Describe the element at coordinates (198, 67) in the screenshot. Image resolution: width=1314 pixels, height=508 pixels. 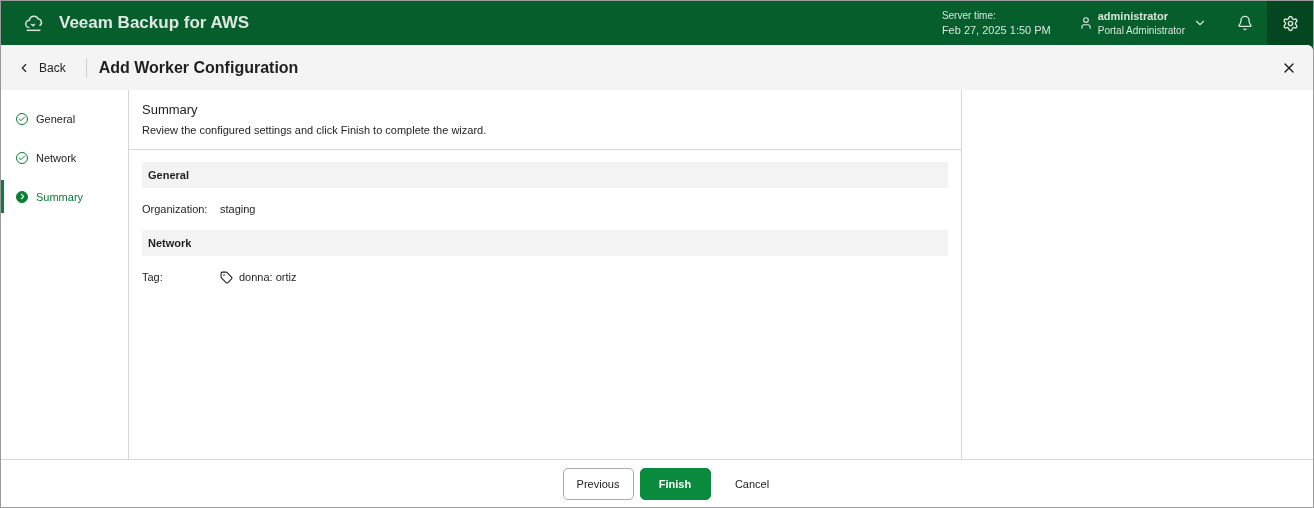
I see `wizard-title: Add Worker Configuration` at that location.